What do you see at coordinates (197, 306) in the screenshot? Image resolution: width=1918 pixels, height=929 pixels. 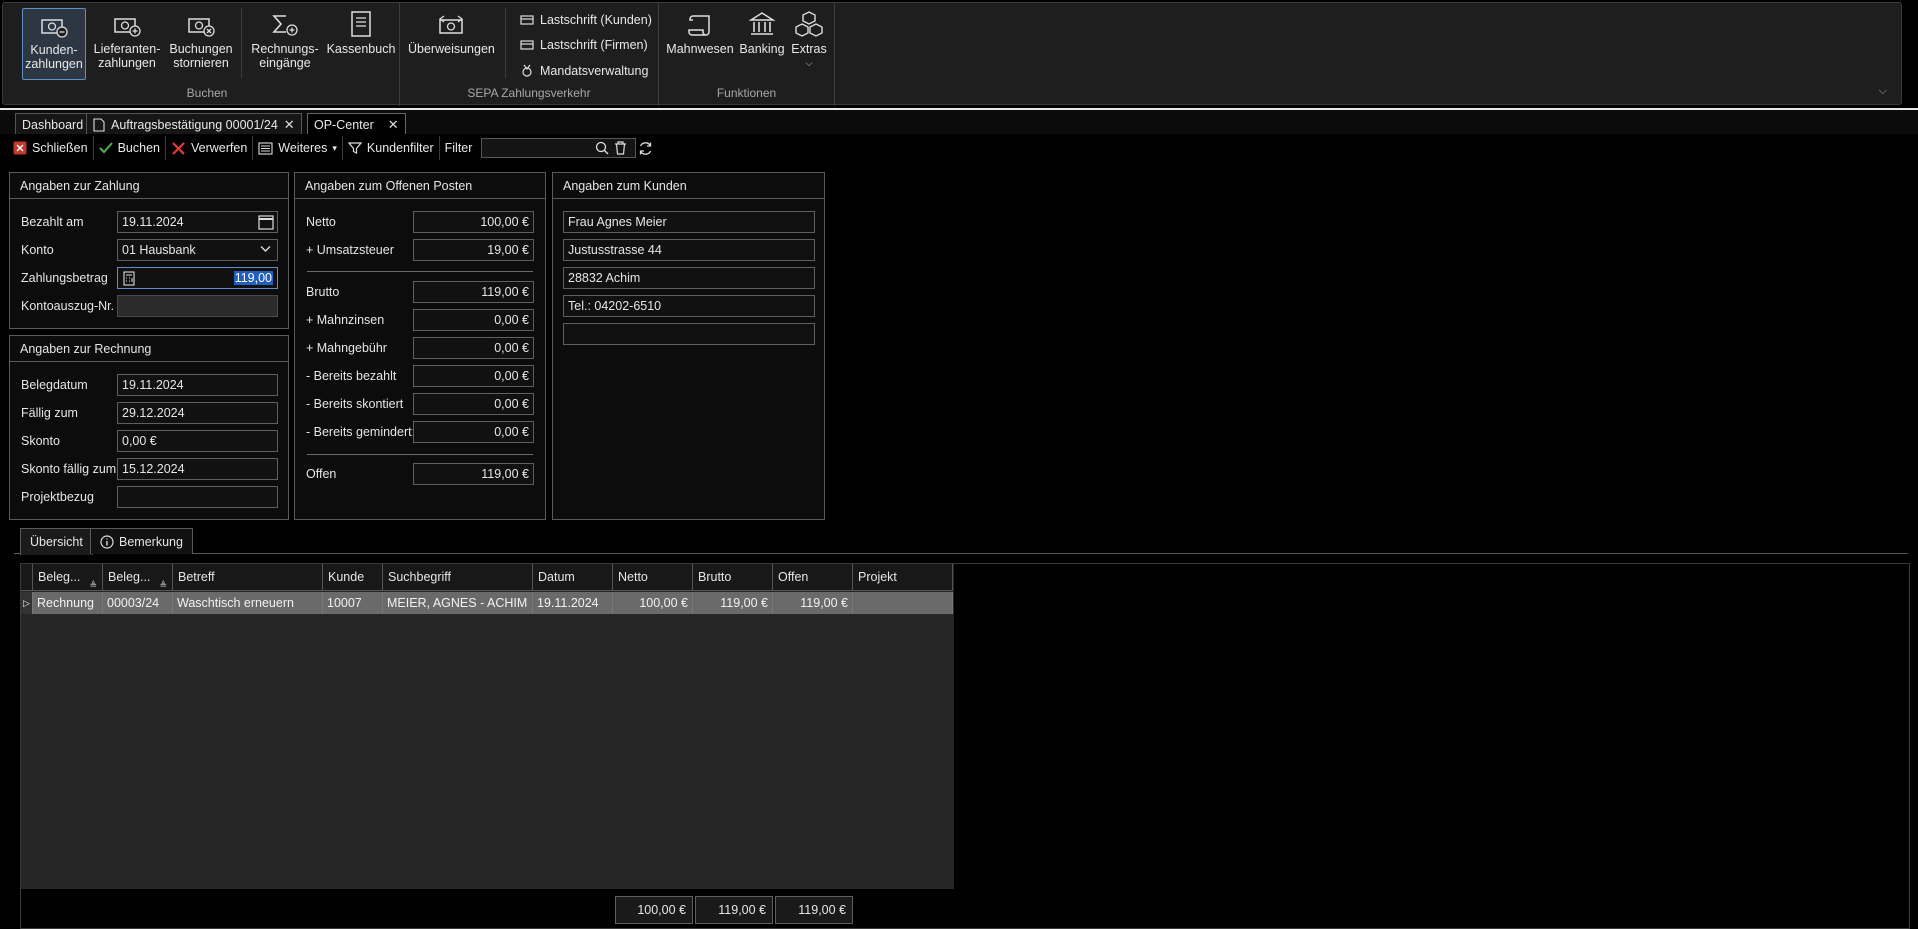 I see `kontoauszug-field` at bounding box center [197, 306].